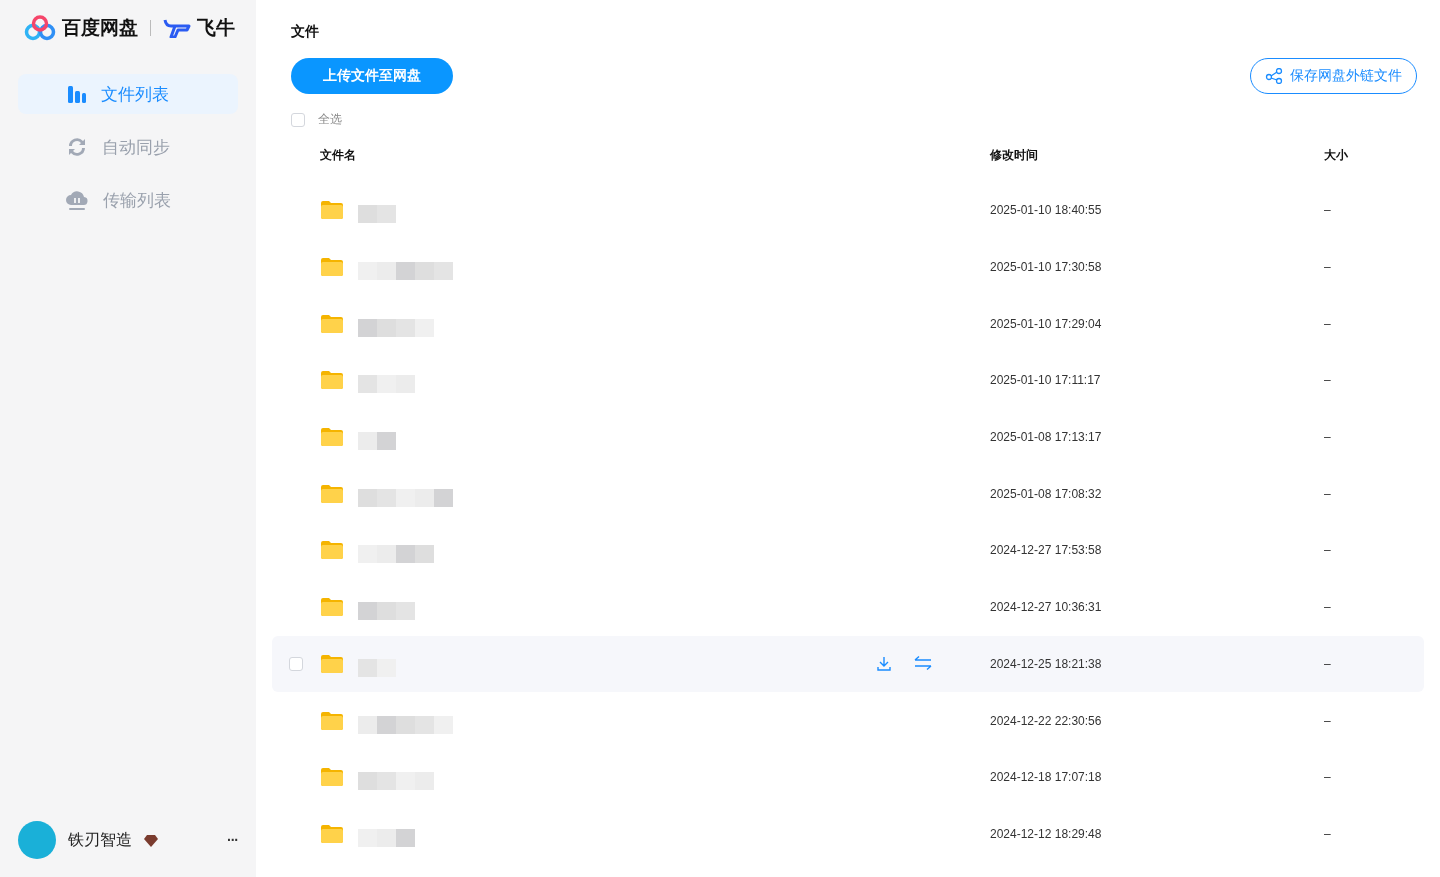 This screenshot has width=1440, height=877. What do you see at coordinates (1046, 550) in the screenshot?
I see `modified-time: 2024-12-27 17:53:58` at bounding box center [1046, 550].